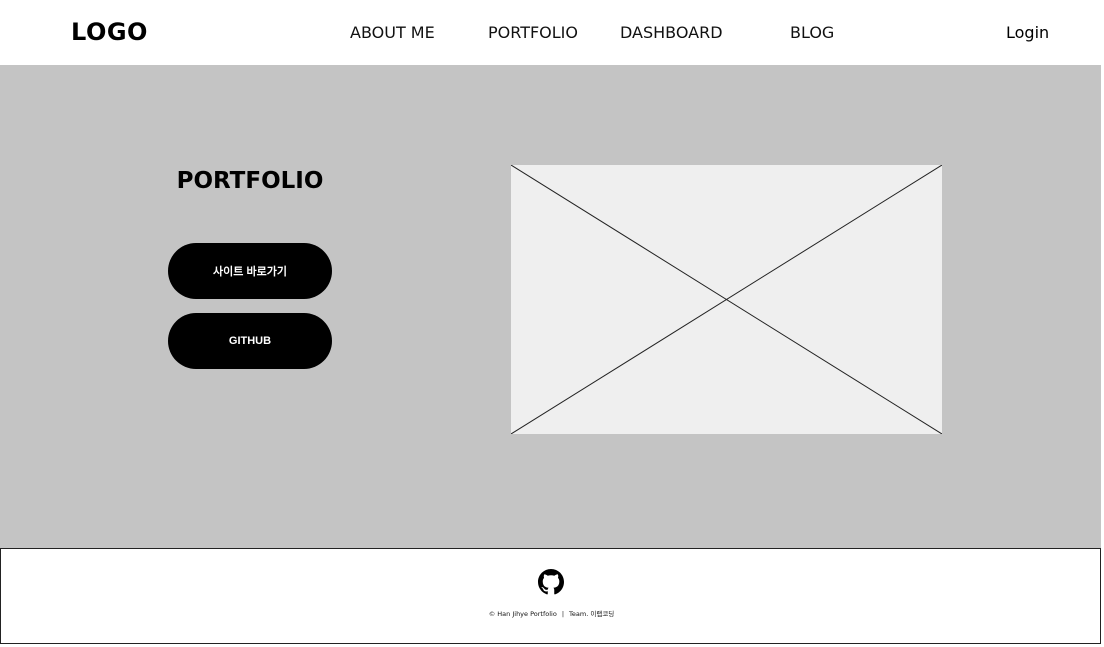  Describe the element at coordinates (533, 33) in the screenshot. I see `nav-portfolio: PORTFOLIO` at that location.